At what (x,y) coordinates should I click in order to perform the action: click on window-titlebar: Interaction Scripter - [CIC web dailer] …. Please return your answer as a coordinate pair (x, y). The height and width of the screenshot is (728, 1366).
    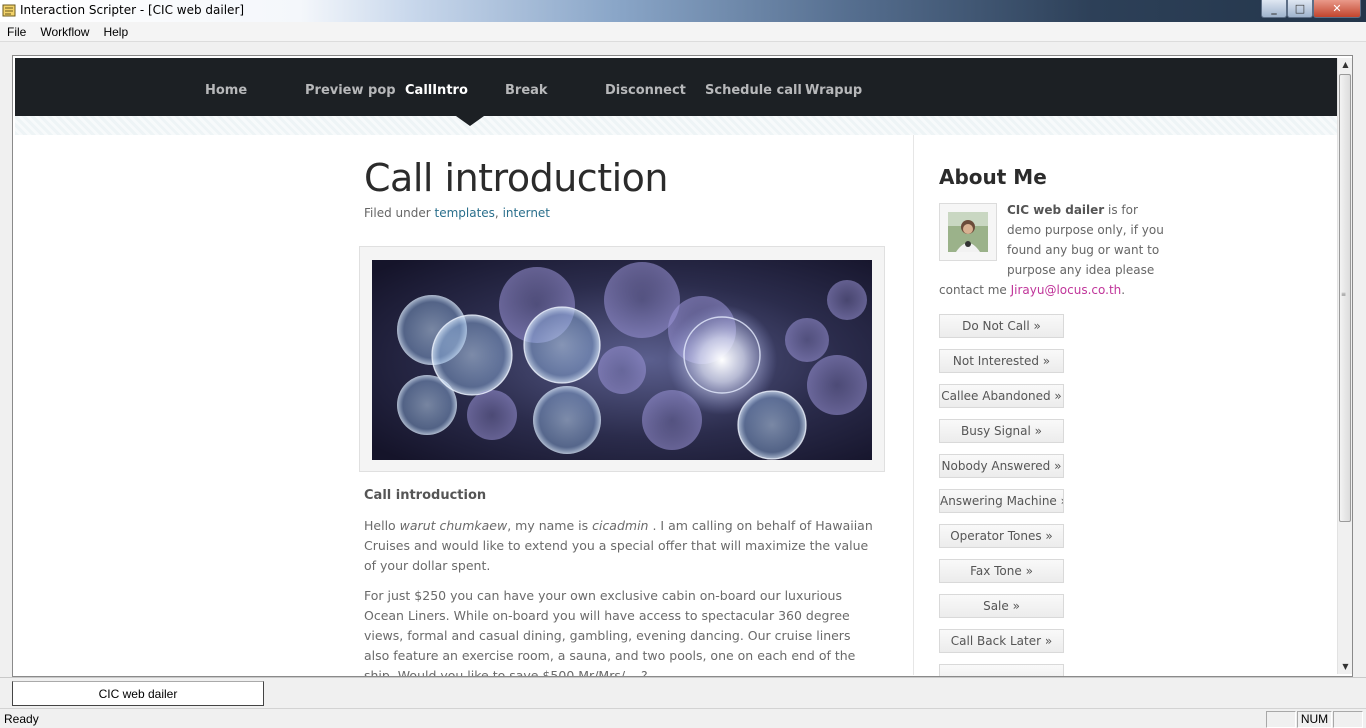
    Looking at the image, I should click on (683, 11).